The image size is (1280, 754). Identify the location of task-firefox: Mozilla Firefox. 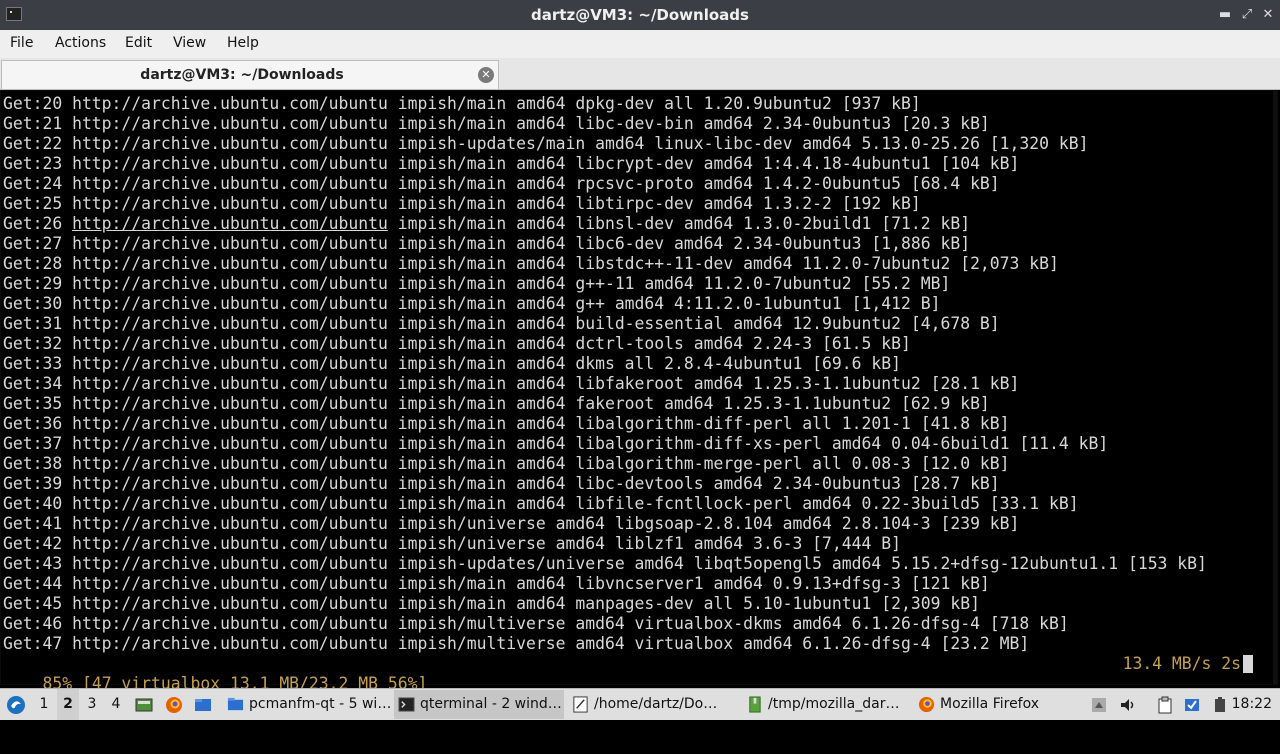
(994, 704).